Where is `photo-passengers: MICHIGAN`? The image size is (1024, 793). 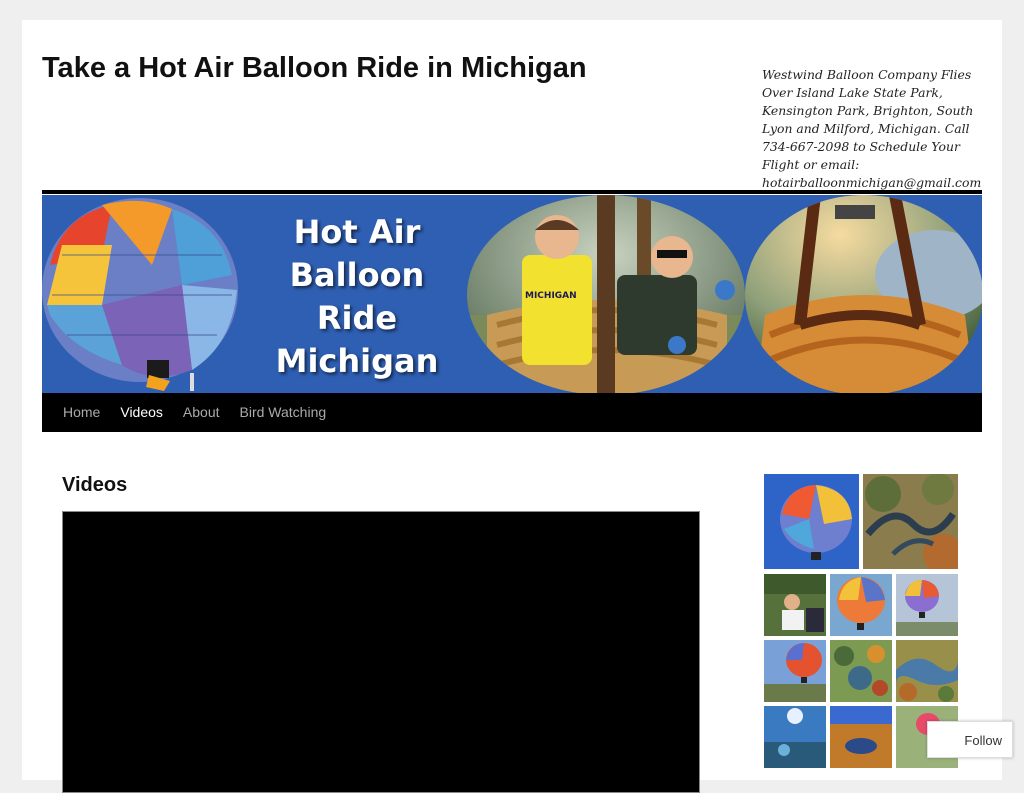 photo-passengers: MICHIGAN is located at coordinates (606, 294).